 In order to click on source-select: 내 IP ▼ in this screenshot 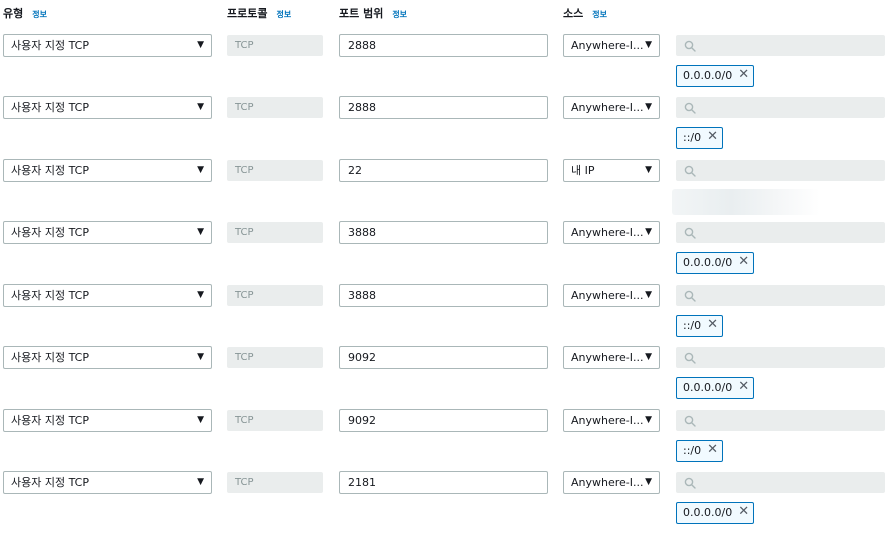, I will do `click(611, 170)`.